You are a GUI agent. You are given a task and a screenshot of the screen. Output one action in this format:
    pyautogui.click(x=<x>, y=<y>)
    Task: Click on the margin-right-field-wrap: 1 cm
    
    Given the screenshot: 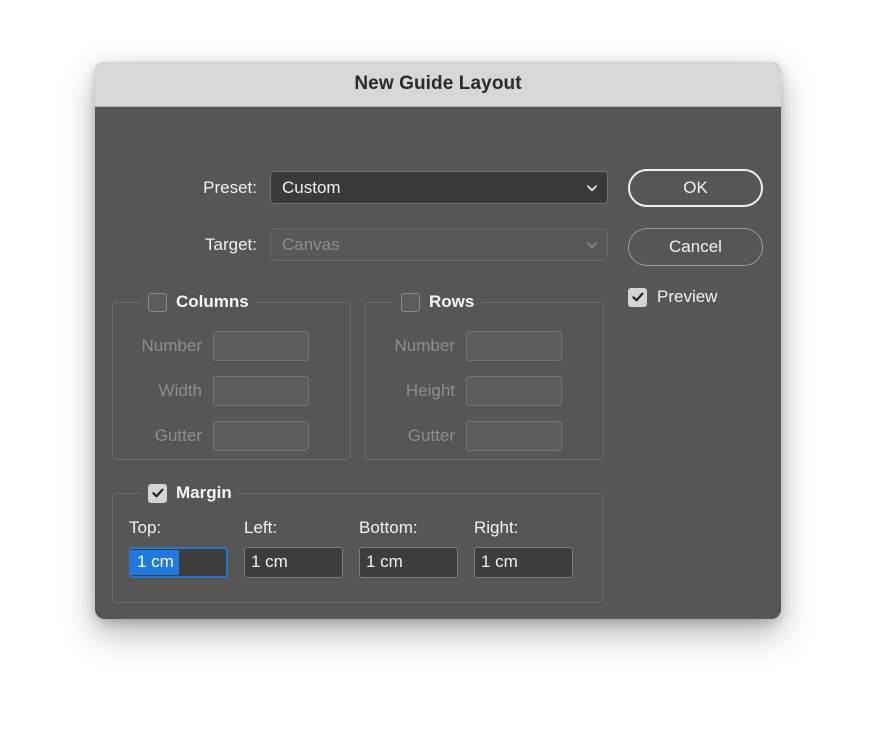 What is the action you would take?
    pyautogui.click(x=531, y=562)
    